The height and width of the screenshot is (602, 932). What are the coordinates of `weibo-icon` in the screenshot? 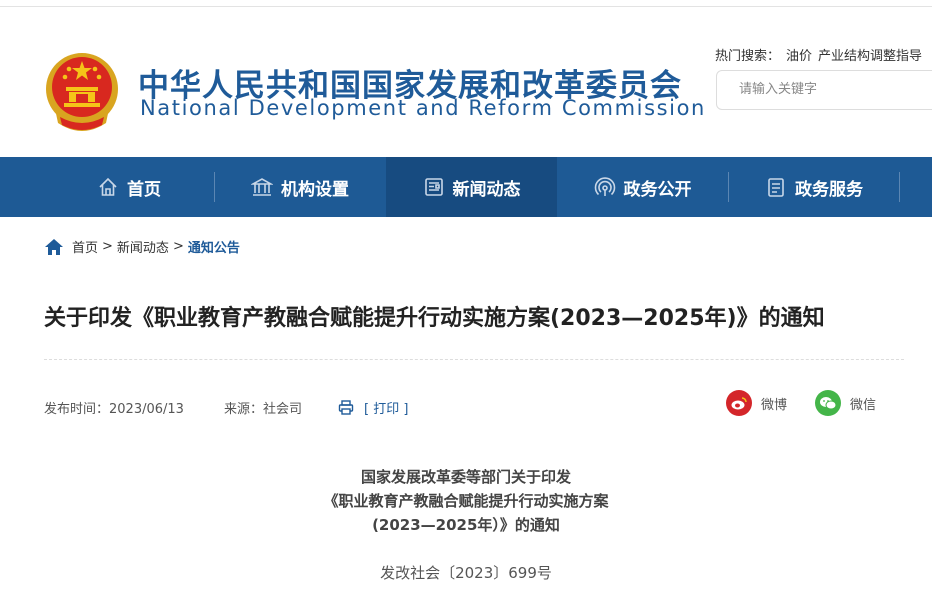 It's located at (739, 403).